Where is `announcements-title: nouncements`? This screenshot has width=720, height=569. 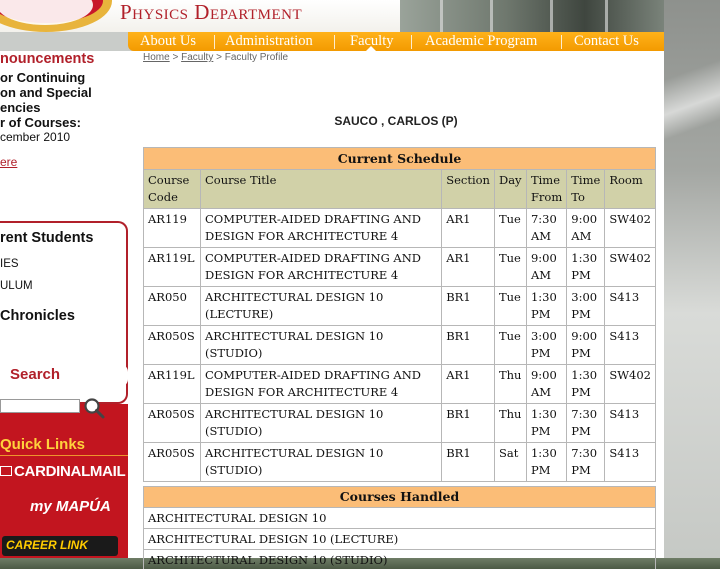 announcements-title: nouncements is located at coordinates (47, 59).